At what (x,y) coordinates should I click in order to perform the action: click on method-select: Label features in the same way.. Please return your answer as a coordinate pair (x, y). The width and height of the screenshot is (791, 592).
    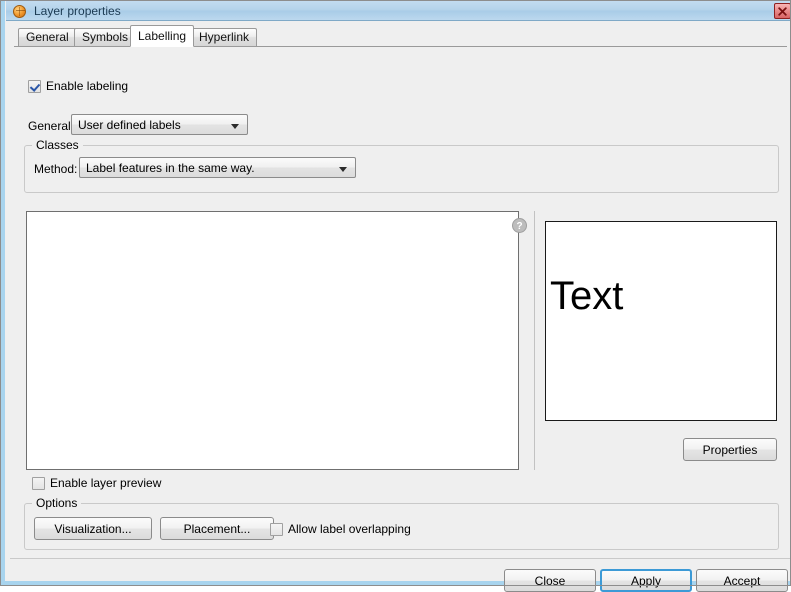
    Looking at the image, I should click on (217, 167).